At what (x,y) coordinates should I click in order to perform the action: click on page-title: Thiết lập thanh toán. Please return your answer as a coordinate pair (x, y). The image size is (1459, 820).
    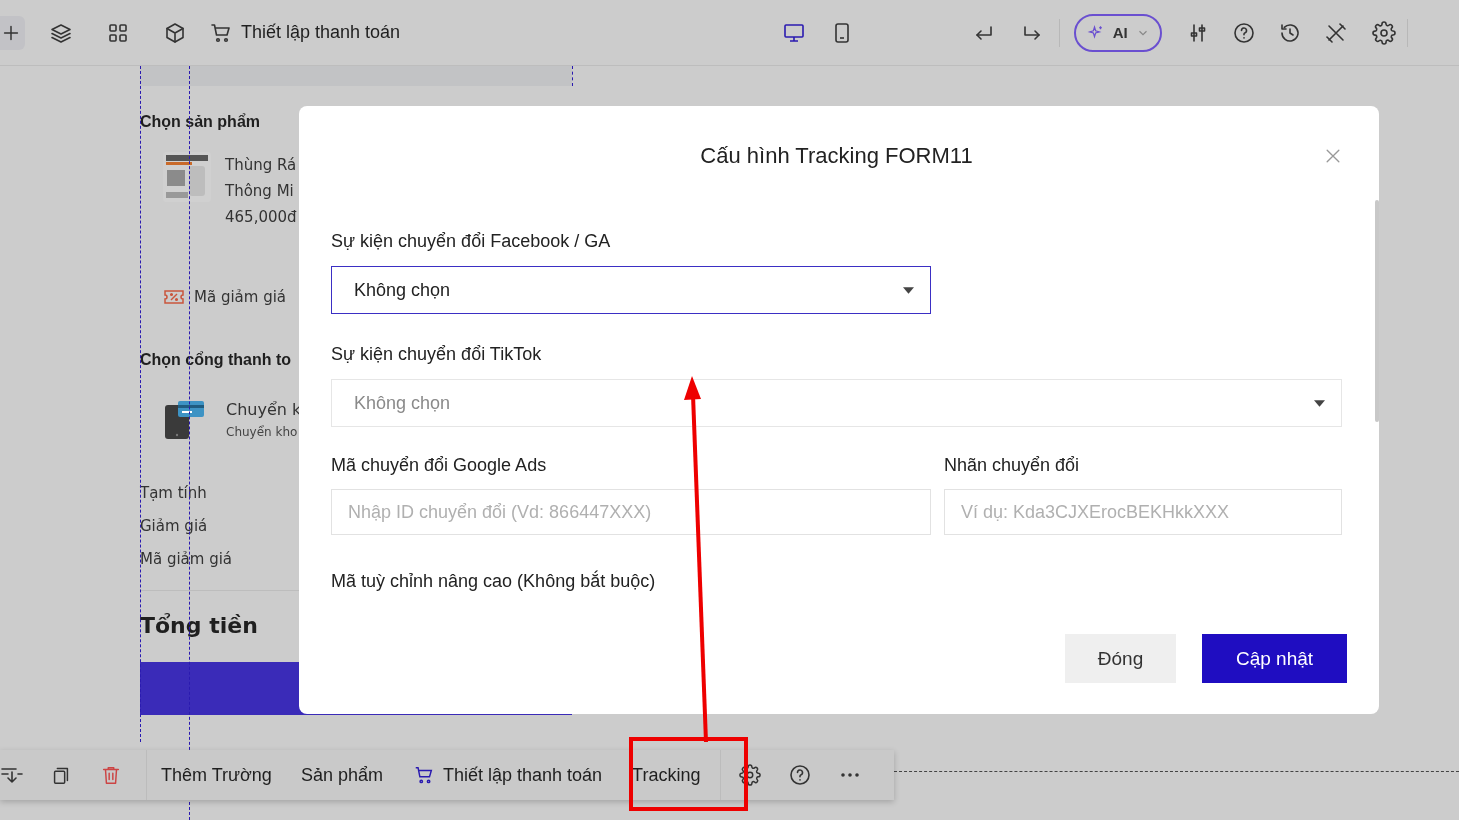
    Looking at the image, I should click on (321, 32).